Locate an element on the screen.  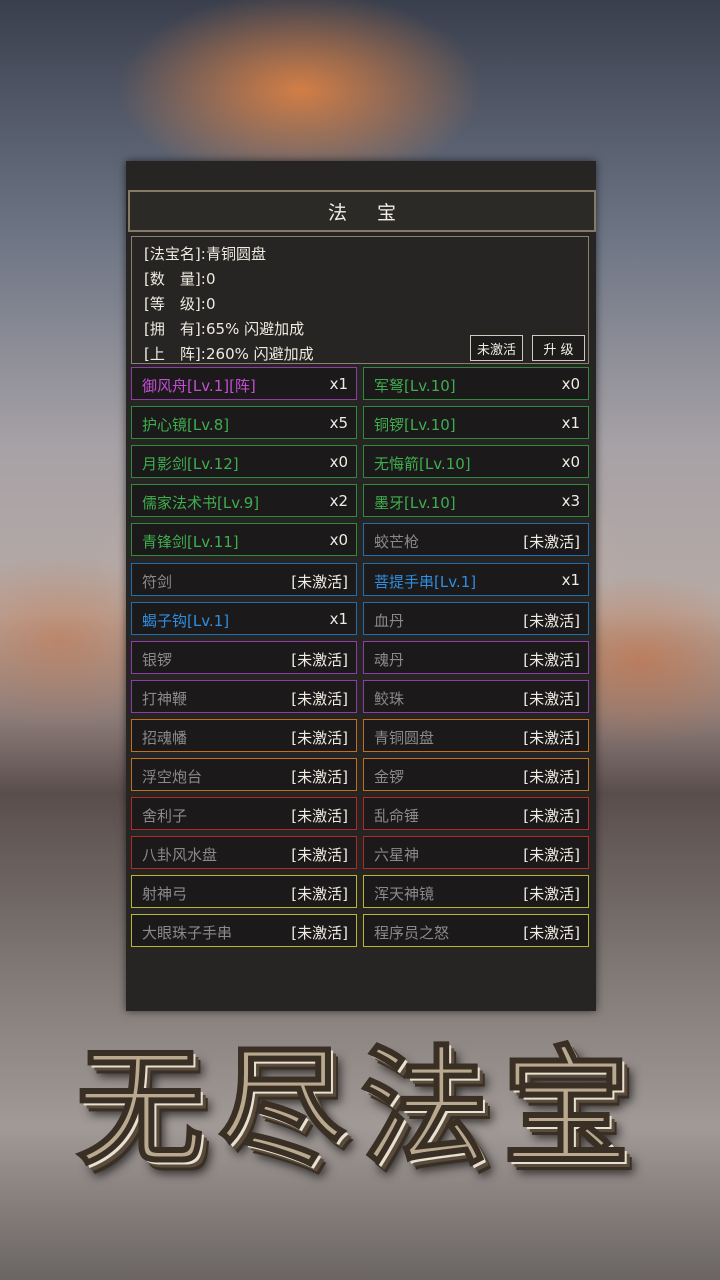
treasure-item-name: 鲛珠 is located at coordinates (389, 698).